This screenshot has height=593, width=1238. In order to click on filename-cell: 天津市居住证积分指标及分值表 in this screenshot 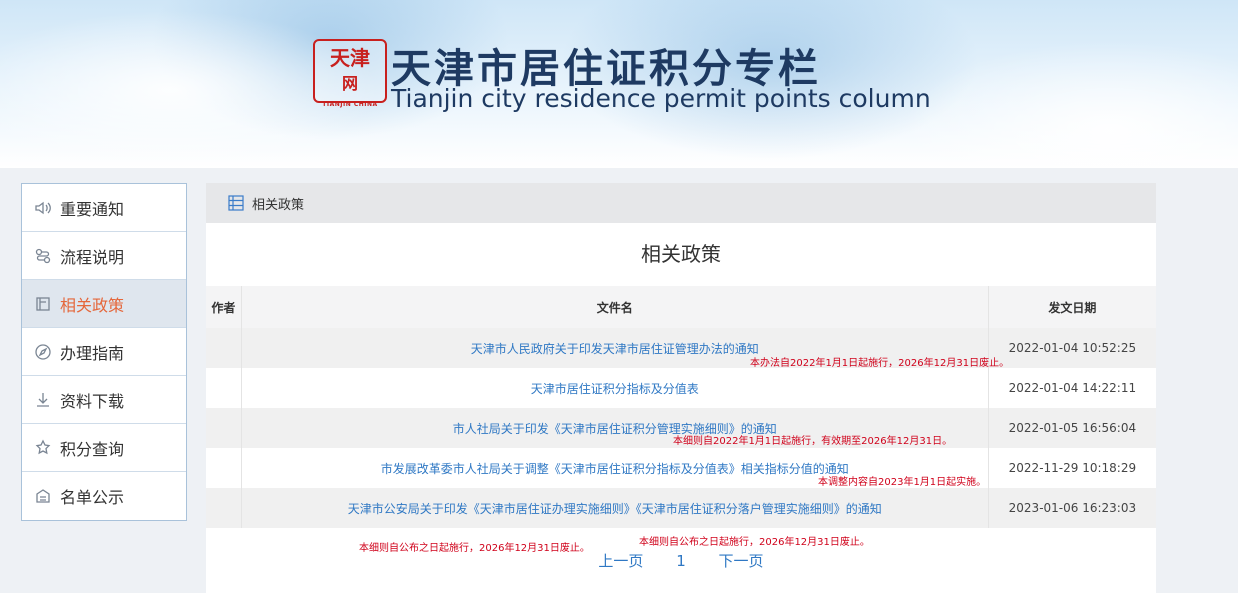, I will do `click(615, 388)`.